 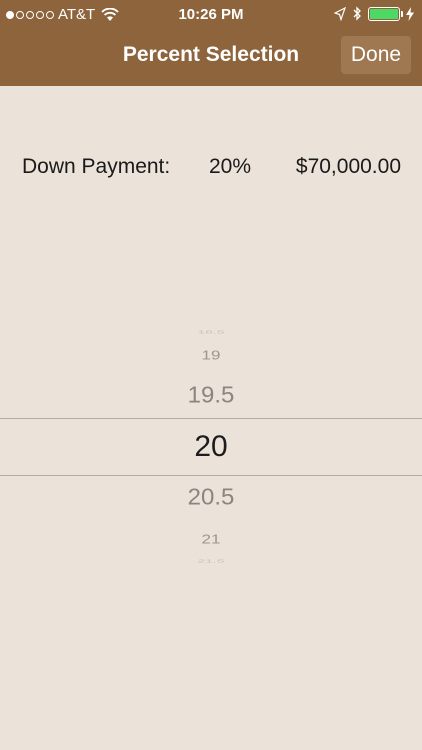 What do you see at coordinates (348, 166) in the screenshot?
I see `down-payment-amount: $70,000.00` at bounding box center [348, 166].